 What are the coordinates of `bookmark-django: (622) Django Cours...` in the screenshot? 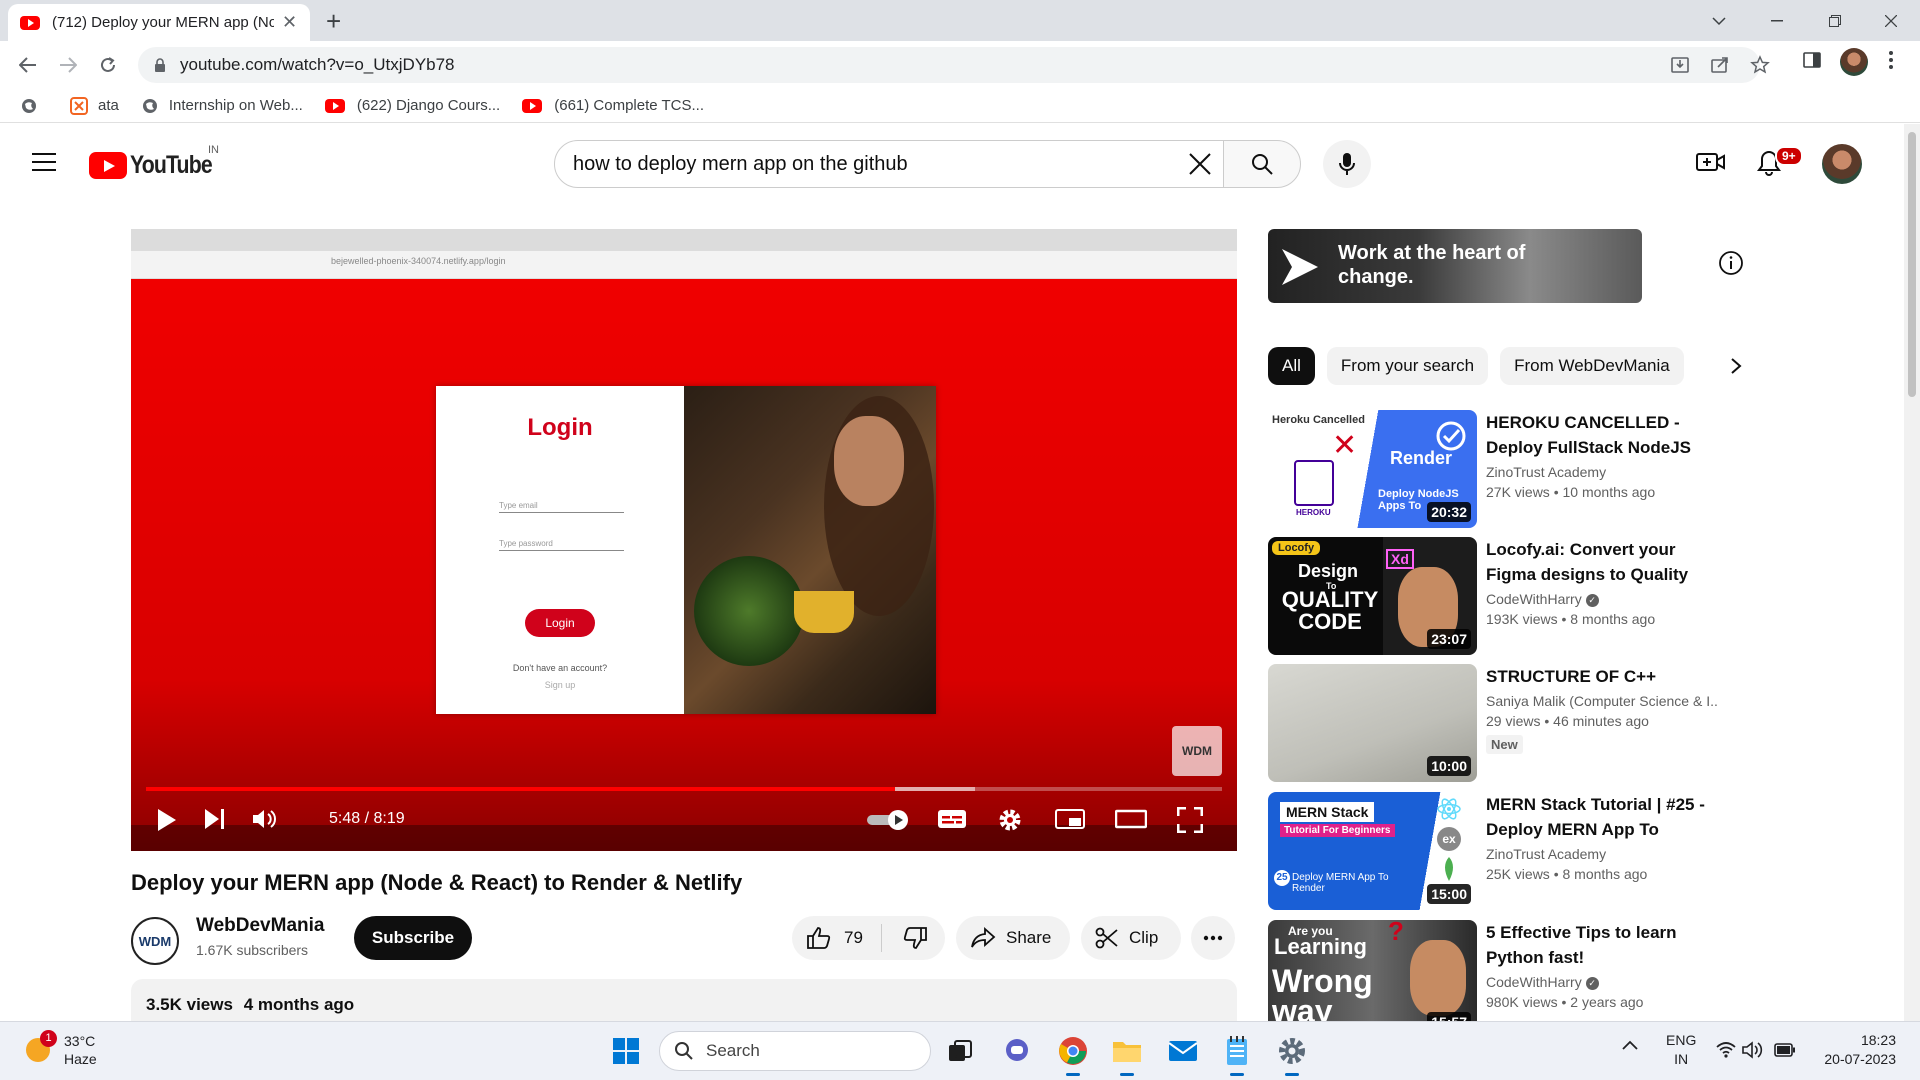 It's located at (412, 105).